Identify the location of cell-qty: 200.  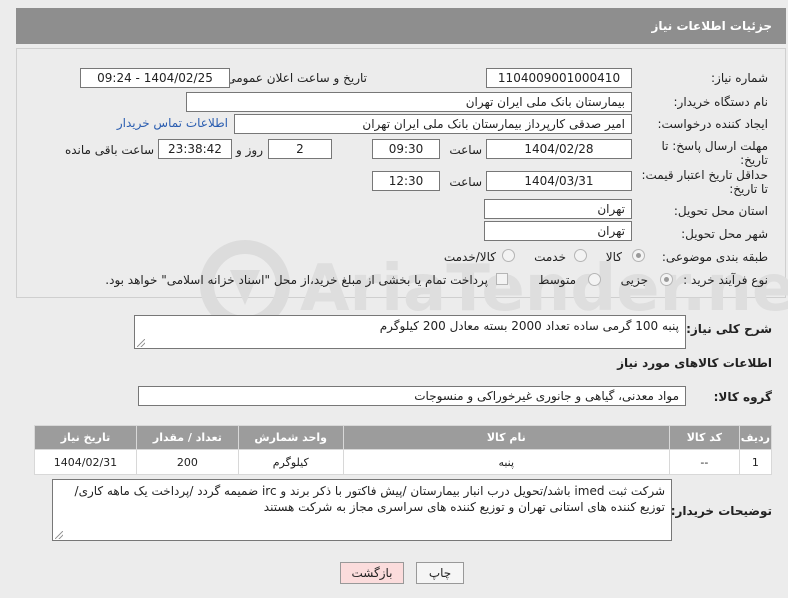
(187, 462).